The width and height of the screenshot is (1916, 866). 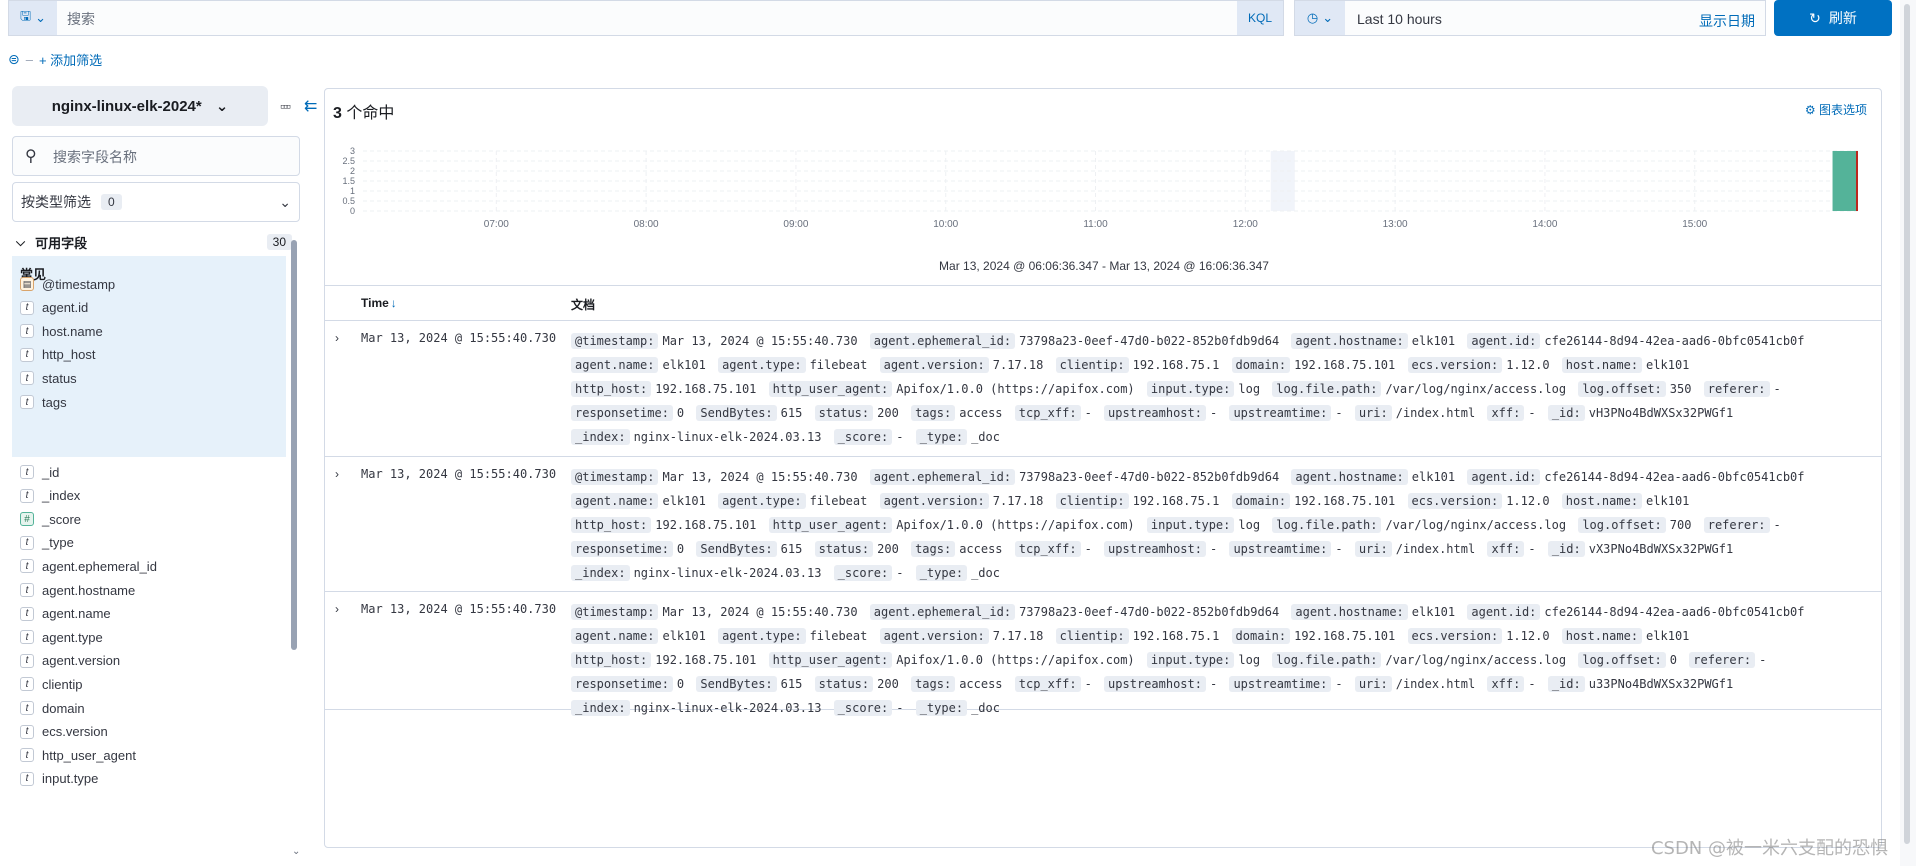 What do you see at coordinates (54, 308) in the screenshot?
I see `field-item: t agent.id` at bounding box center [54, 308].